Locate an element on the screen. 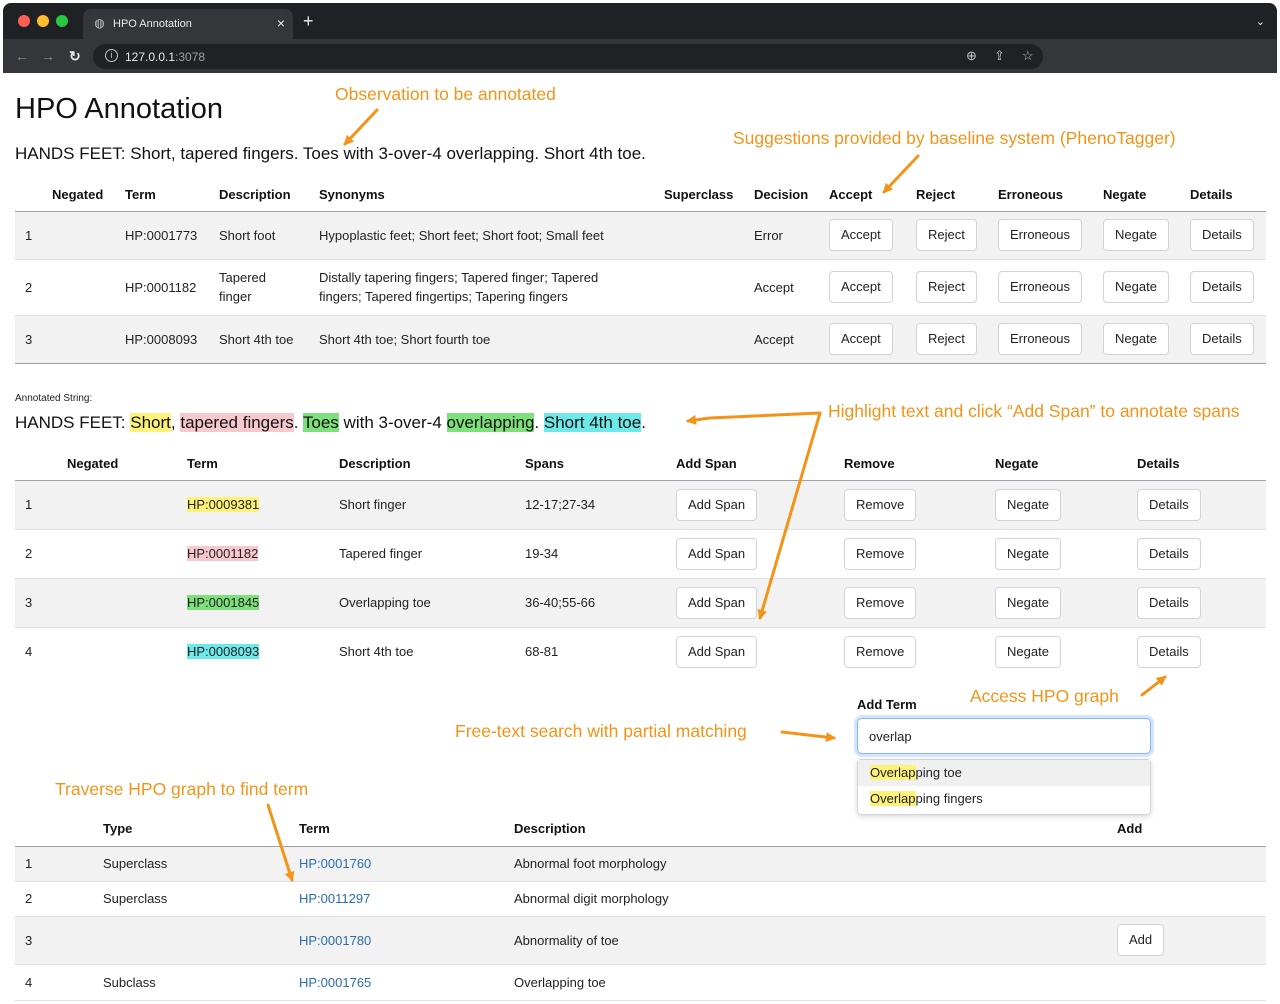 The height and width of the screenshot is (1004, 1280). share-icon: ⇪ is located at coordinates (999, 56).